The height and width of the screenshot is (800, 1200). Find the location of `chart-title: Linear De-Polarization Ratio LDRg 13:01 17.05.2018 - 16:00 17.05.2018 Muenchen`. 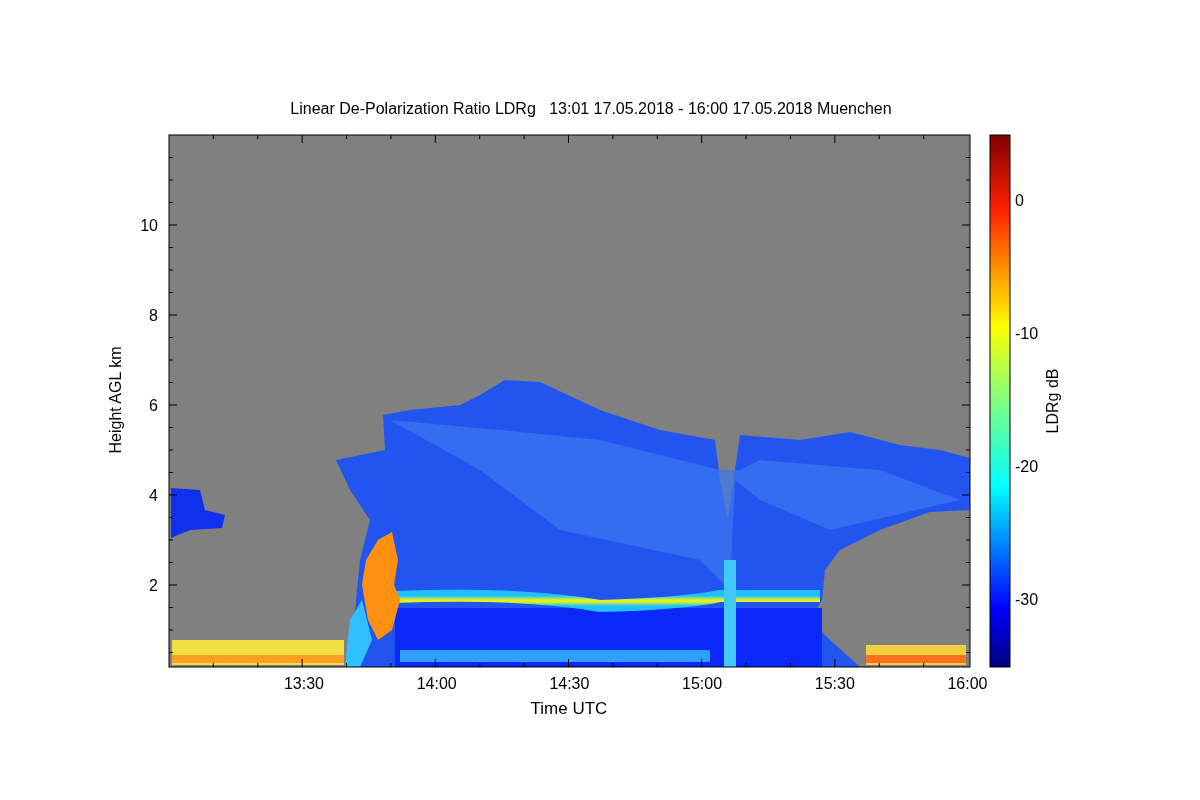

chart-title: Linear De-Polarization Ratio LDRg 13:01 17.05.2018 - 16:00 17.05.2018 Muenchen is located at coordinates (591, 108).